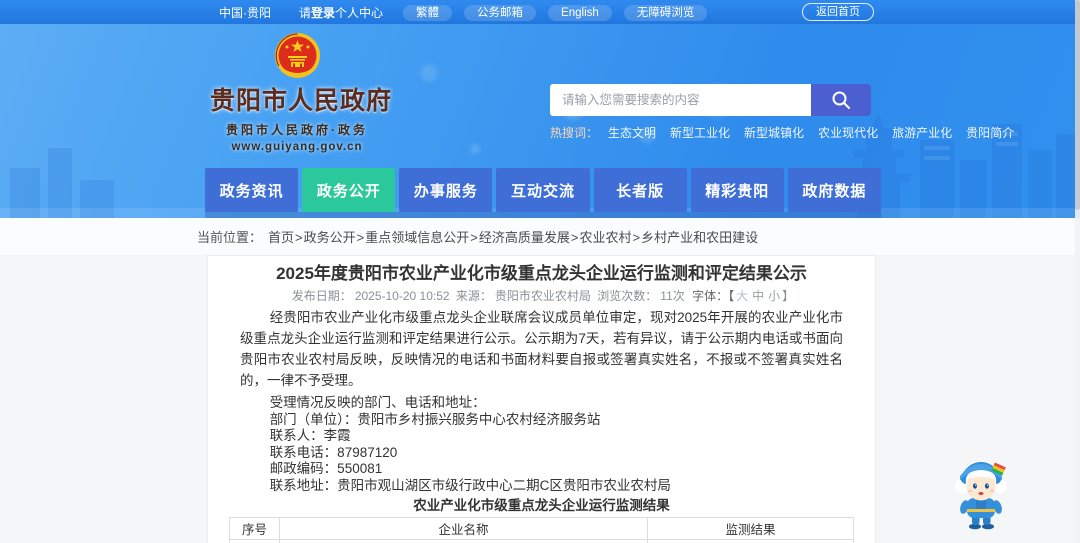  What do you see at coordinates (326, 468) in the screenshot?
I see `contact-detail-line: 邮政编码：550081` at bounding box center [326, 468].